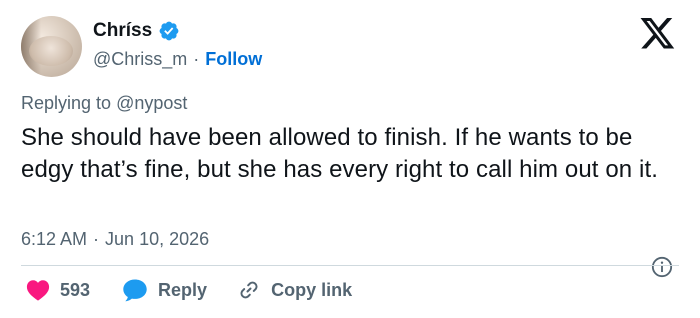 The image size is (700, 318). I want to click on reply-bubble-icon, so click(135, 290).